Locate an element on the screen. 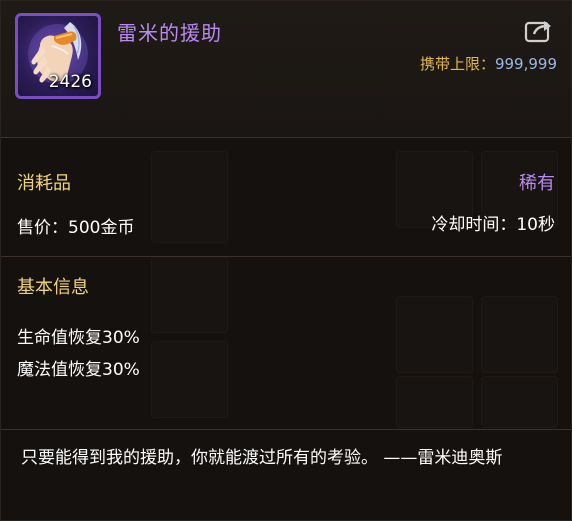  item-slot: 2426 is located at coordinates (58, 56).